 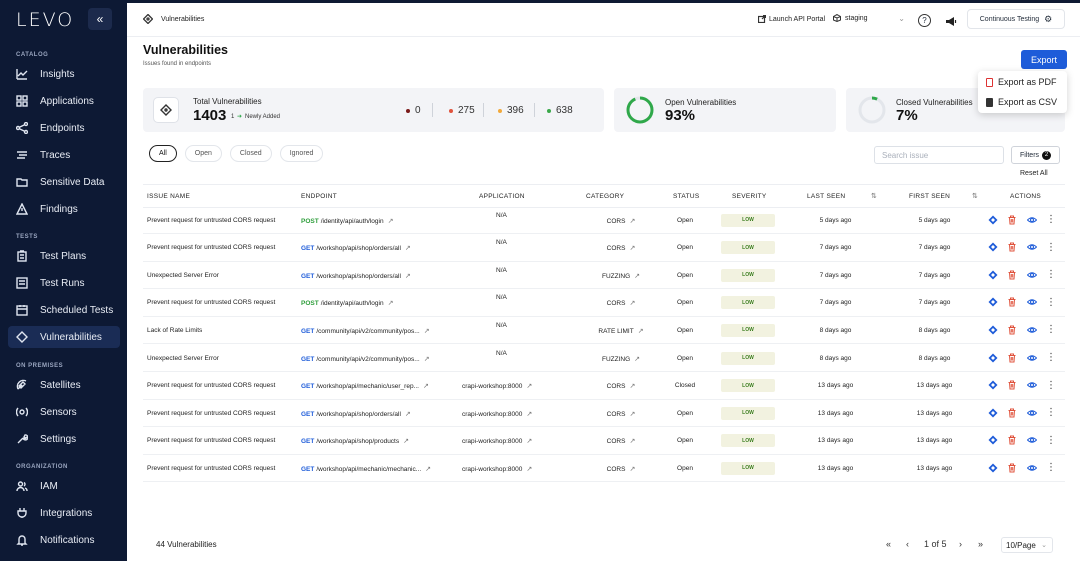 I want to click on help-icon: ?, so click(x=924, y=20).